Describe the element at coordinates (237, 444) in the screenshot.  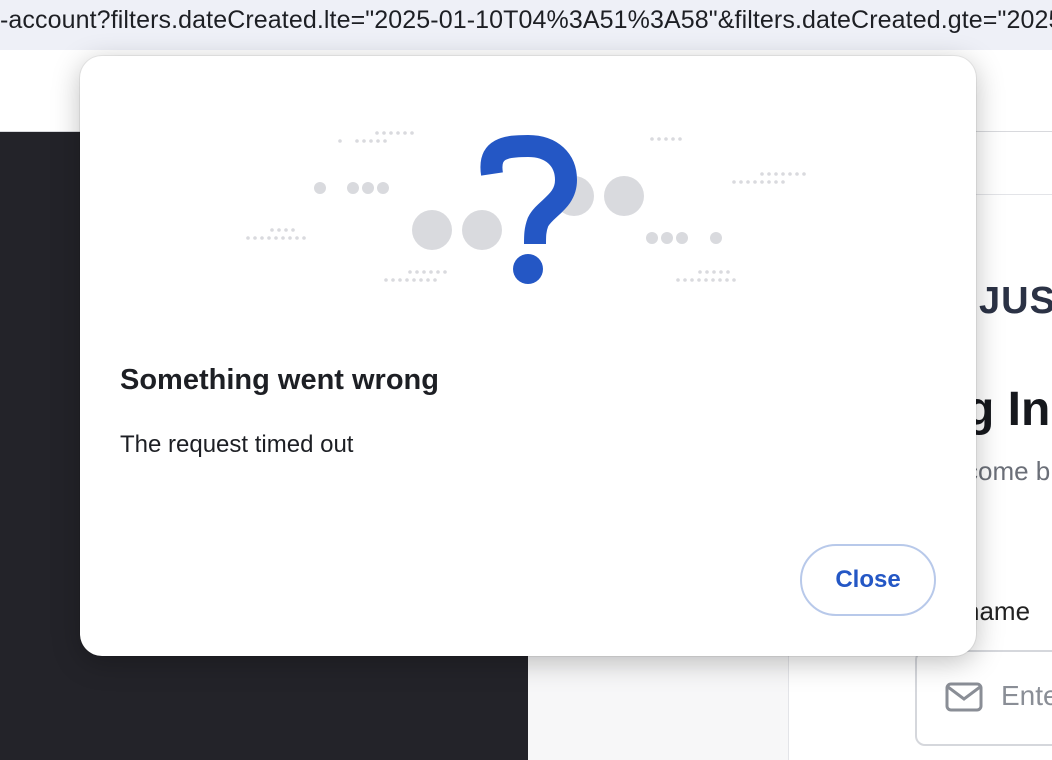
I see `dialog-message: The request timed out` at that location.